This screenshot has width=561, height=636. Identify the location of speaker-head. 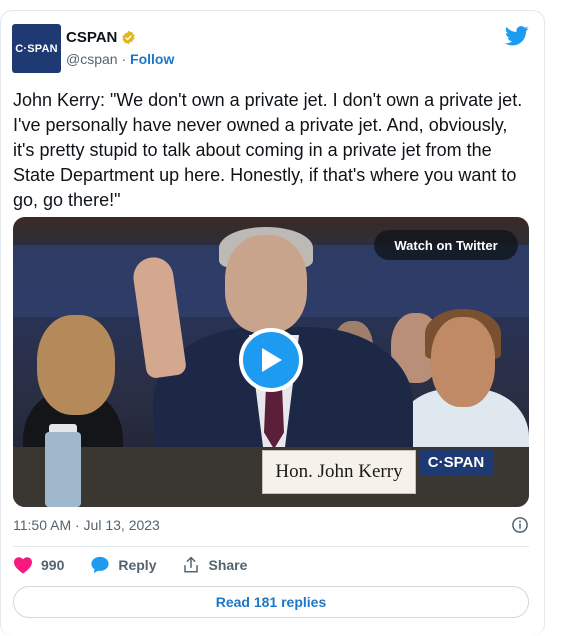
(266, 284).